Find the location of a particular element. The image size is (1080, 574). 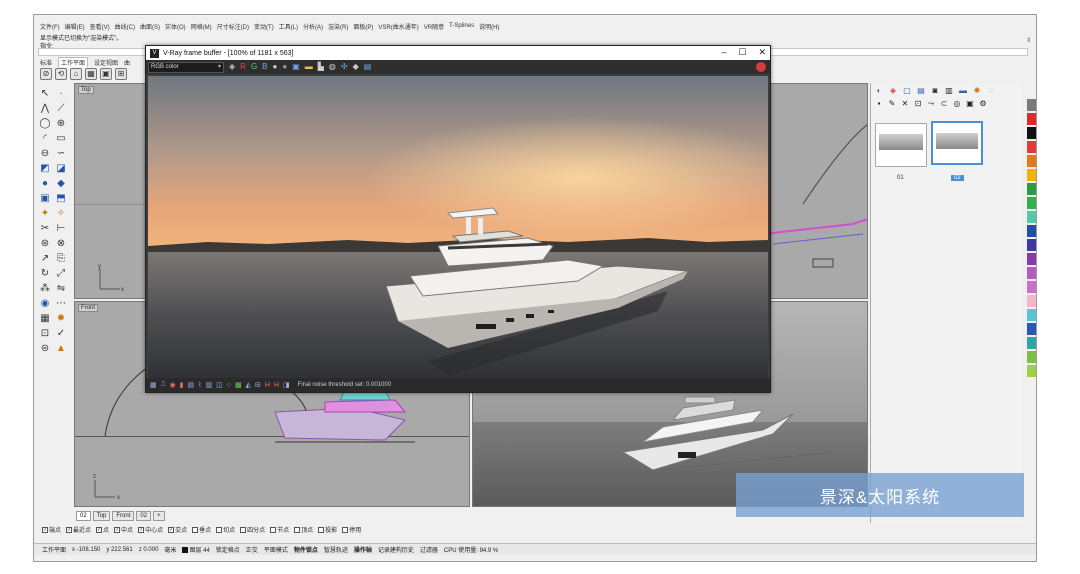

add-viewport-tab: + is located at coordinates (159, 516).